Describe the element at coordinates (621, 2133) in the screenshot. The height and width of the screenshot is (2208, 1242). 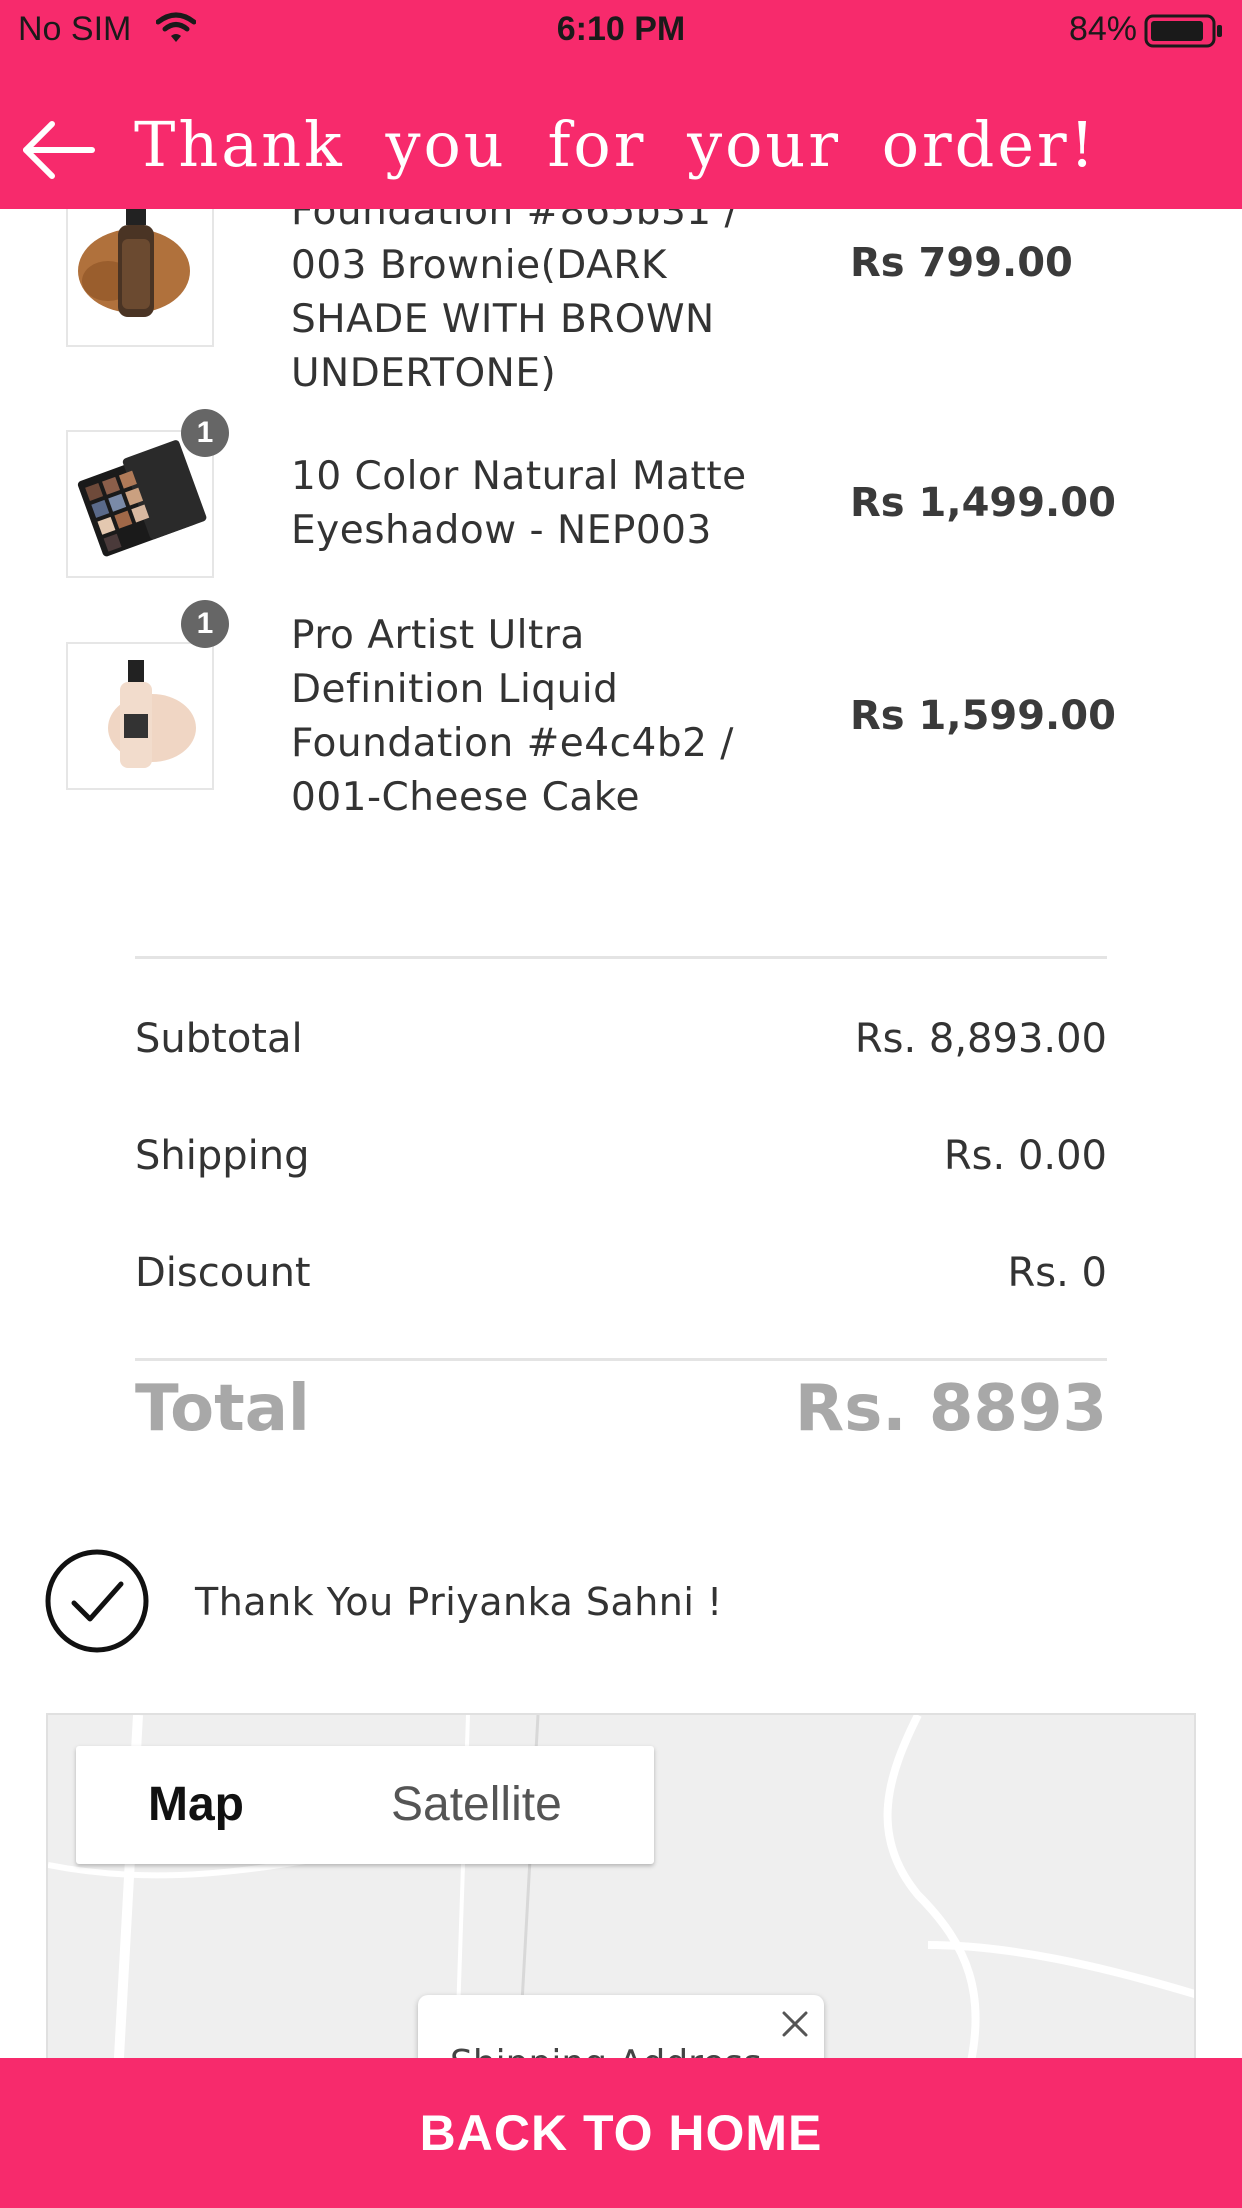
I see `back-to-home-button: BACK TO HOME` at that location.